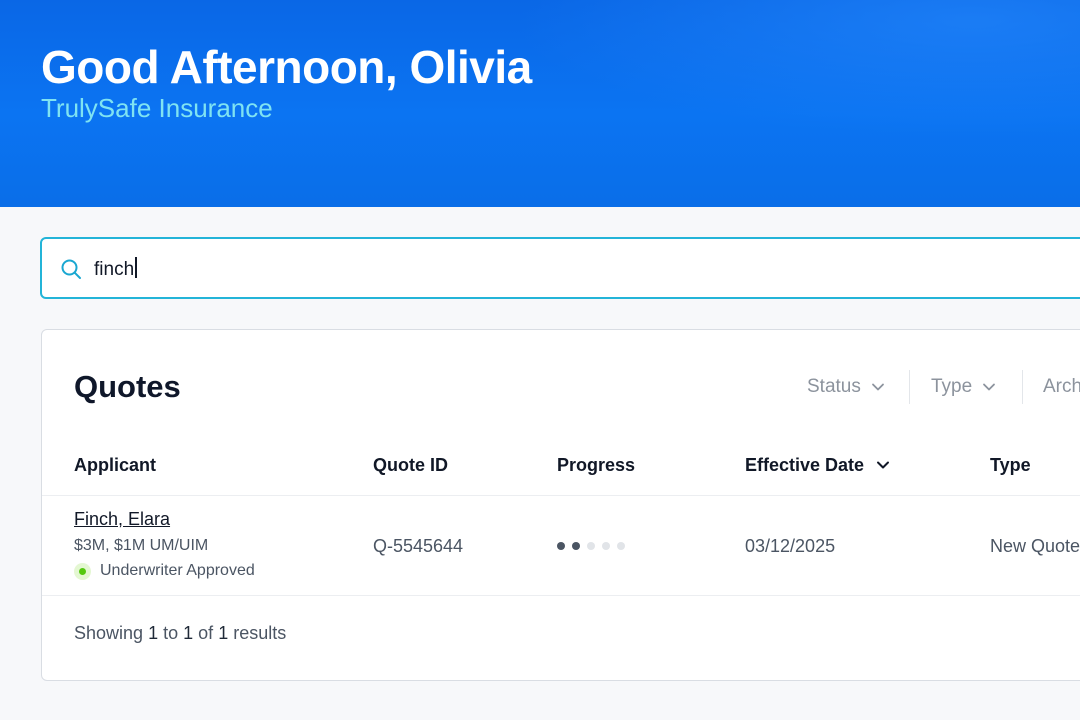 Image resolution: width=1080 pixels, height=720 pixels. I want to click on sort-chevron-down-icon, so click(883, 465).